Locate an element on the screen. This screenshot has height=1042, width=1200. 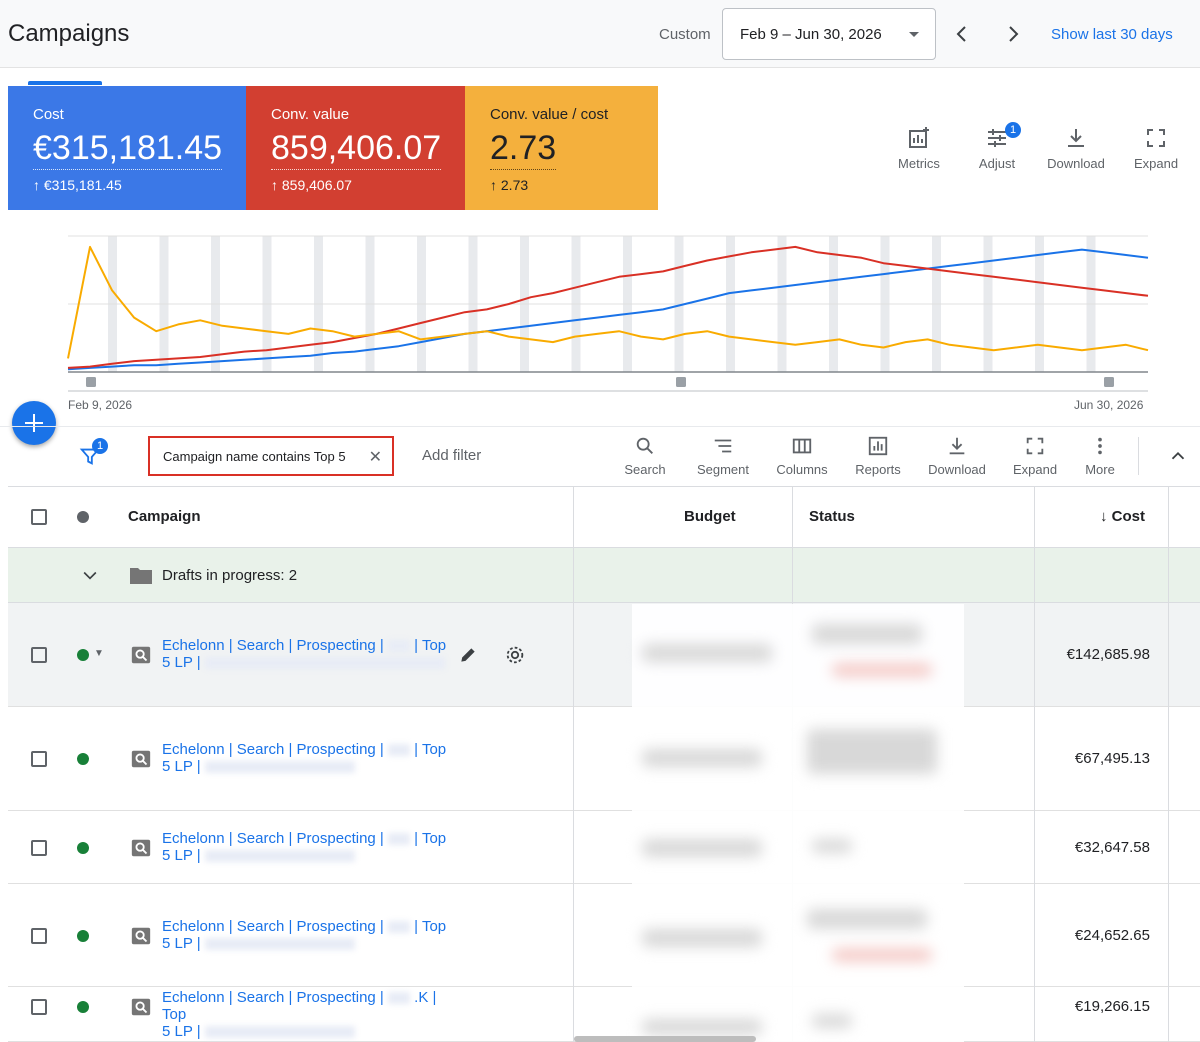
cost-value: €19,266.15 is located at coordinates (1112, 1006).